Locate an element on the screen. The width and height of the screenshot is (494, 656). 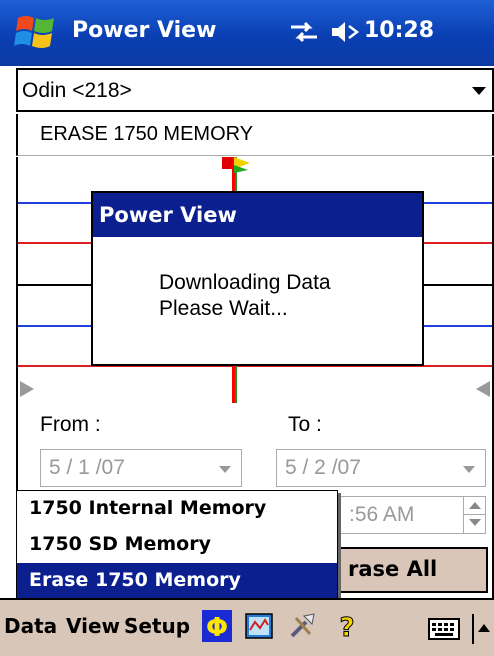
spinner-up-icon is located at coordinates (475, 505).